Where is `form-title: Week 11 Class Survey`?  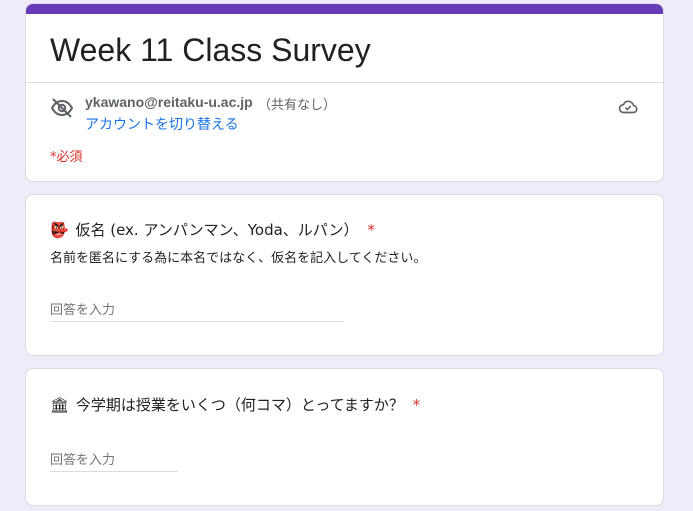 form-title: Week 11 Class Survey is located at coordinates (210, 50).